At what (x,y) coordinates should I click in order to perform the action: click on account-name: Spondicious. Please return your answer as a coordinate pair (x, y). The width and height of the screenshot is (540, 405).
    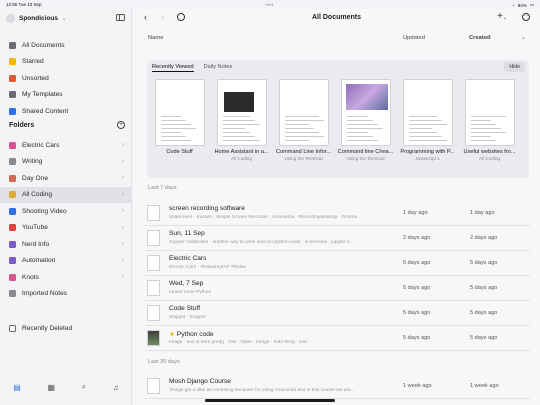
    Looking at the image, I should click on (38, 18).